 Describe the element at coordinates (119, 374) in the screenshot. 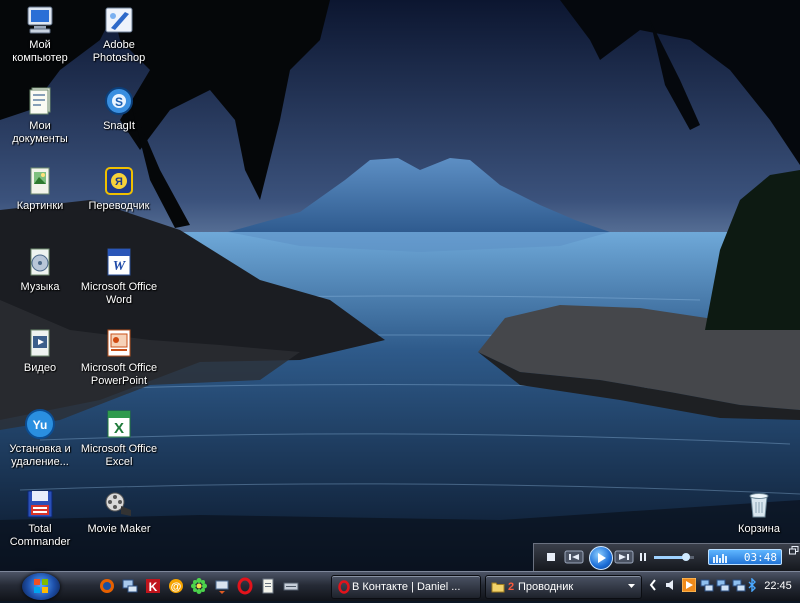

I see `desktop-icon-label: Microsoft Office PowerPoint` at that location.